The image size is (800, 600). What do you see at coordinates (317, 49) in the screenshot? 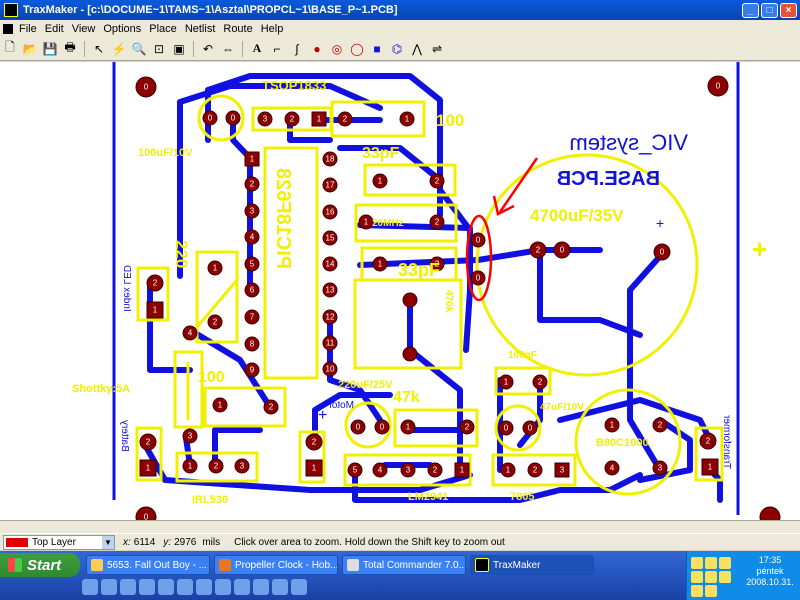
I see `pad-icon: ●` at bounding box center [317, 49].